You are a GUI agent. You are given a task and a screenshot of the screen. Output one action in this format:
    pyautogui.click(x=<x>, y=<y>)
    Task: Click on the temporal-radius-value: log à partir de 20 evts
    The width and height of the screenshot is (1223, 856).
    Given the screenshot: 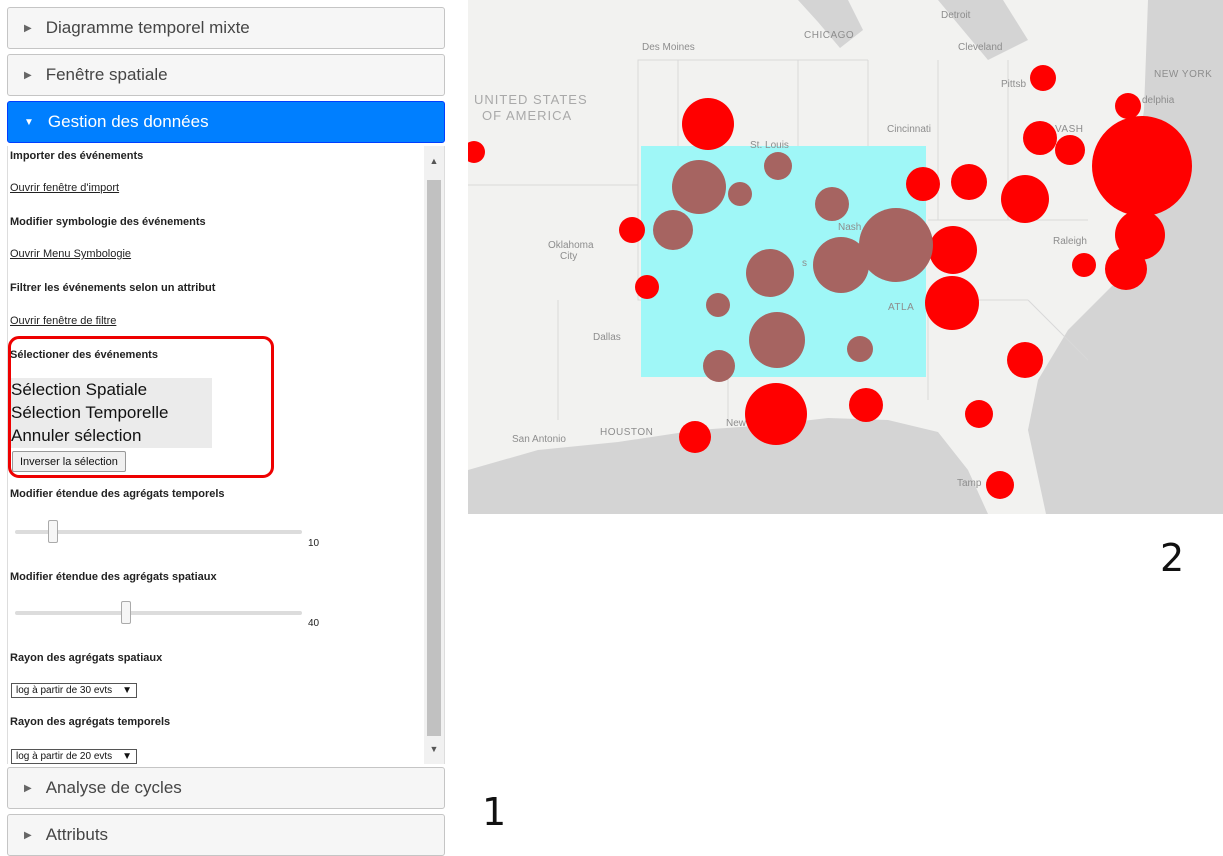 What is the action you would take?
    pyautogui.click(x=64, y=756)
    